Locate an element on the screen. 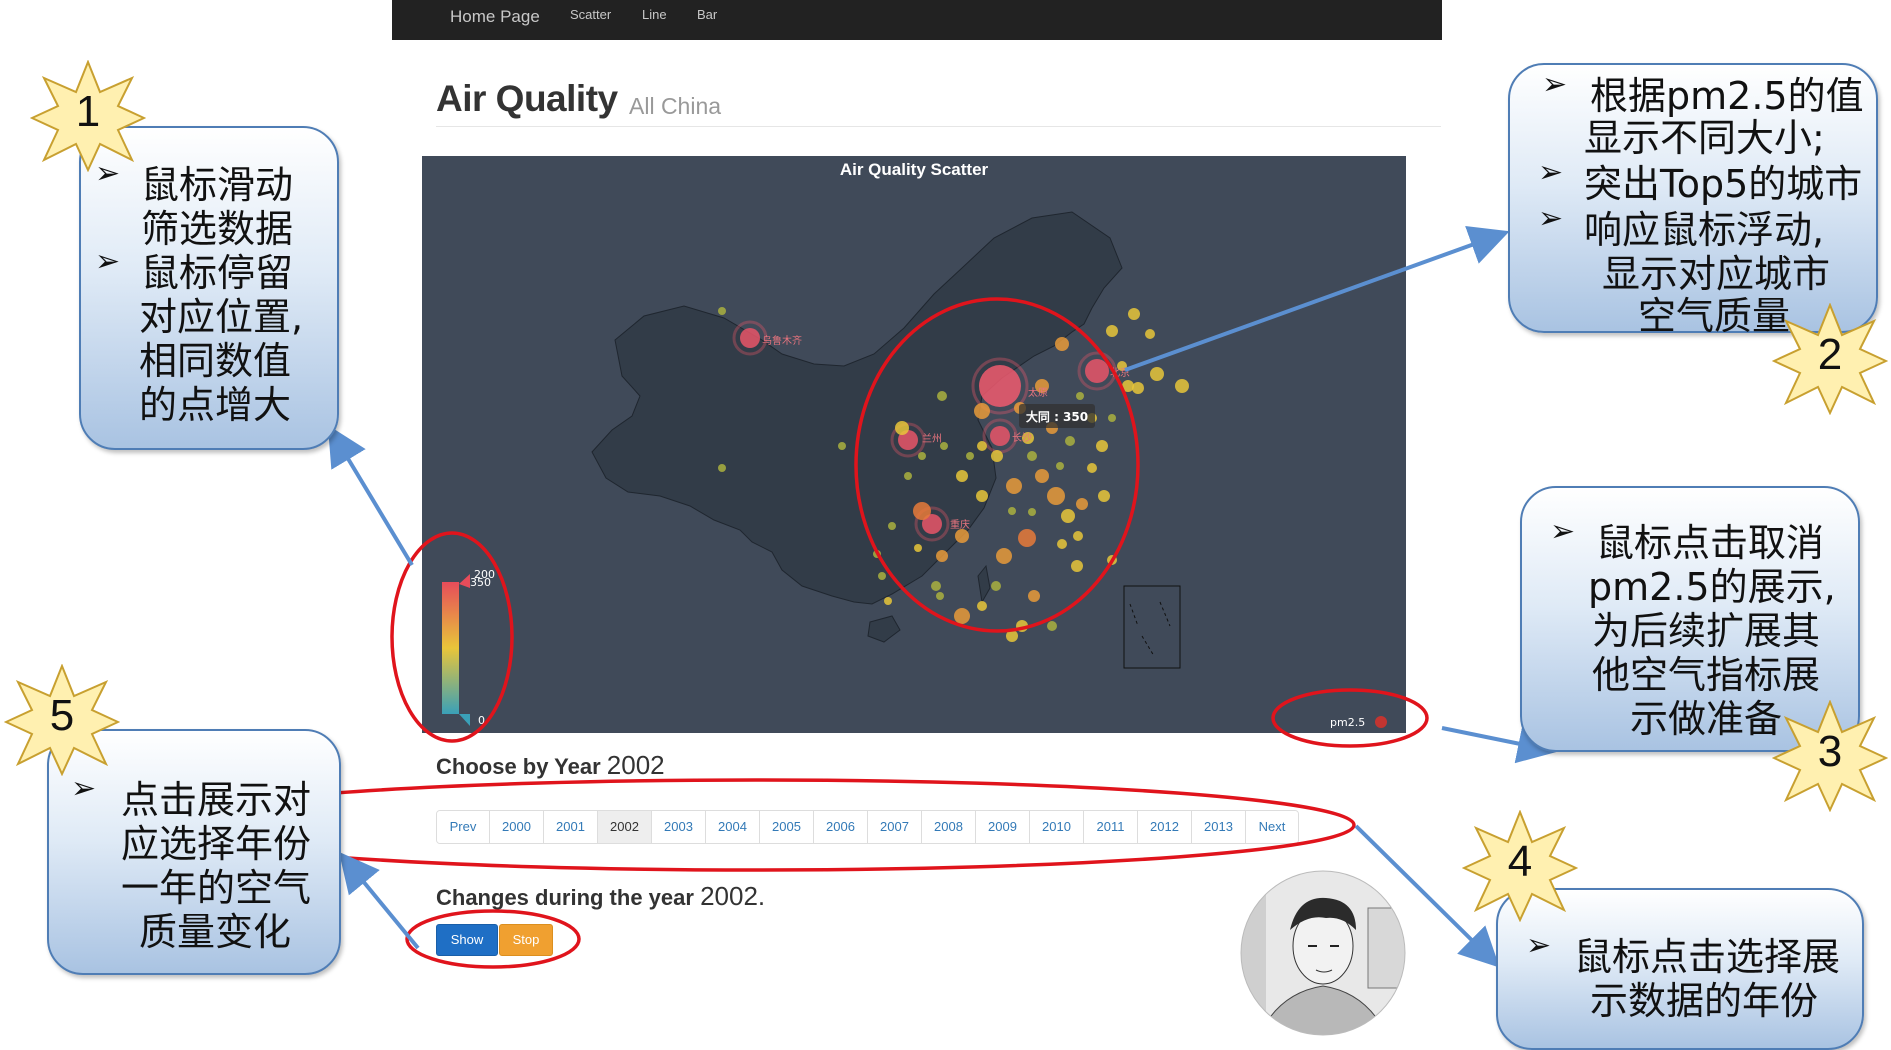 Image resolution: width=1891 pixels, height=1050 pixels. legend-pm25: pm2.5 is located at coordinates (1358, 722).